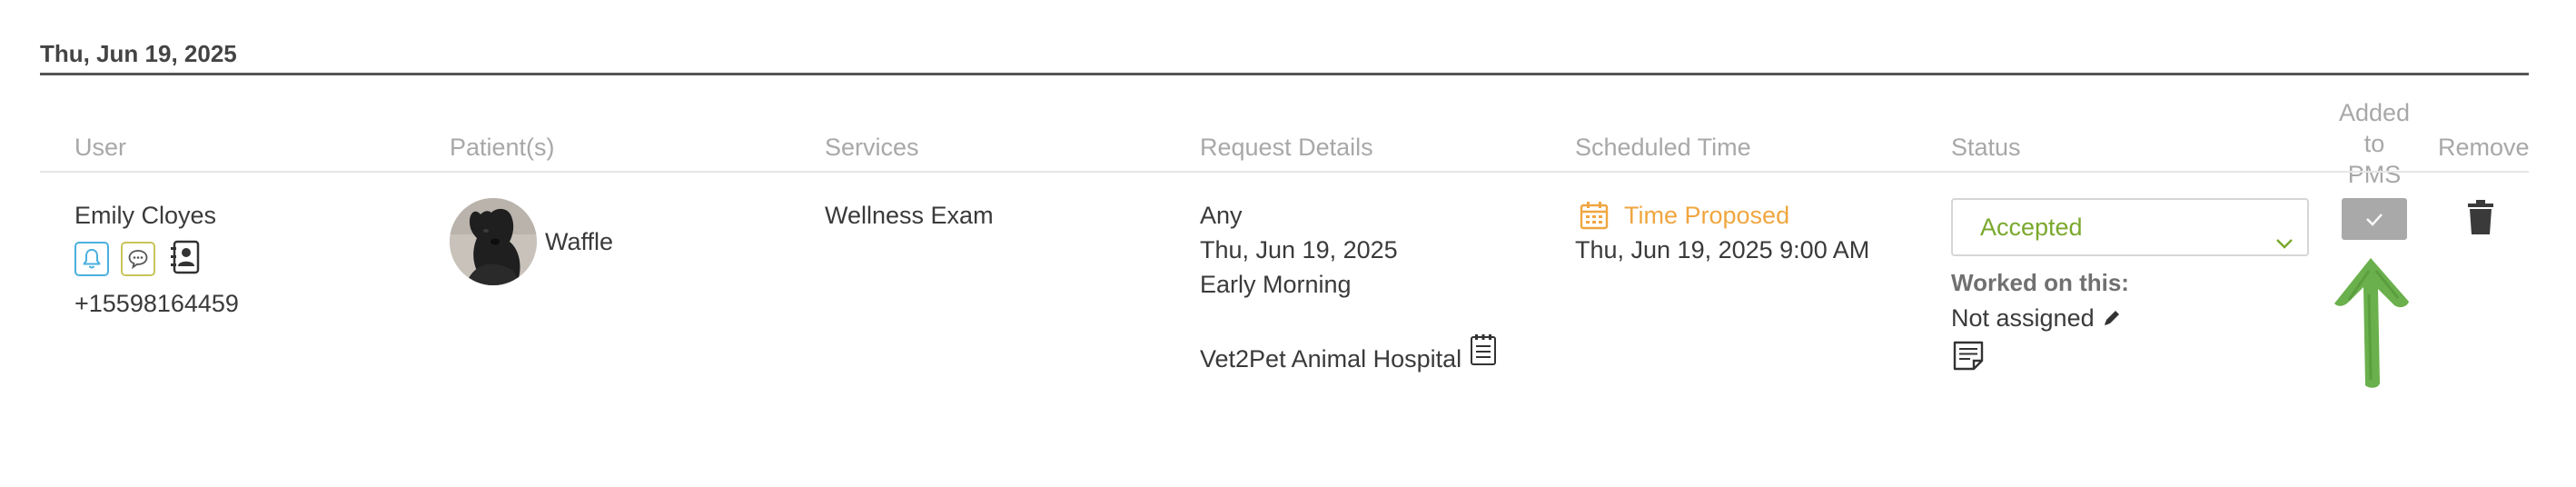  What do you see at coordinates (138, 259) in the screenshot?
I see `chat-icon` at bounding box center [138, 259].